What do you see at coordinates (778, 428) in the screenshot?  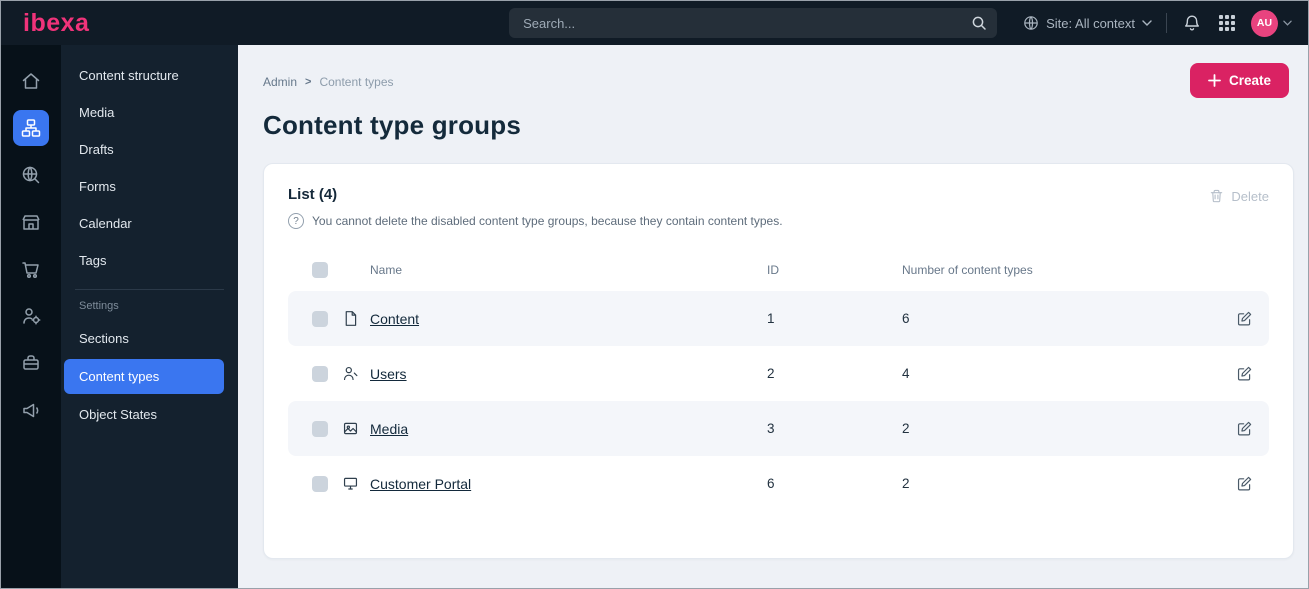 I see `table-row: Media 3 2` at bounding box center [778, 428].